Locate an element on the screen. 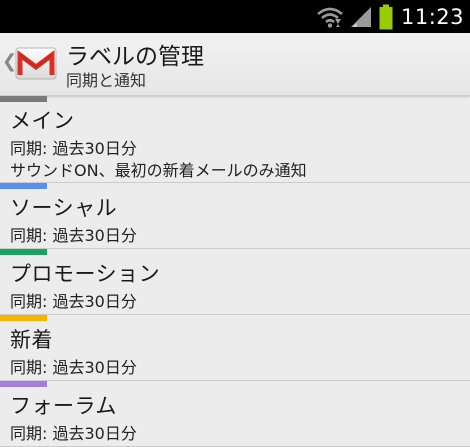 This screenshot has width=470, height=447. label-name: フォーラム is located at coordinates (63, 406).